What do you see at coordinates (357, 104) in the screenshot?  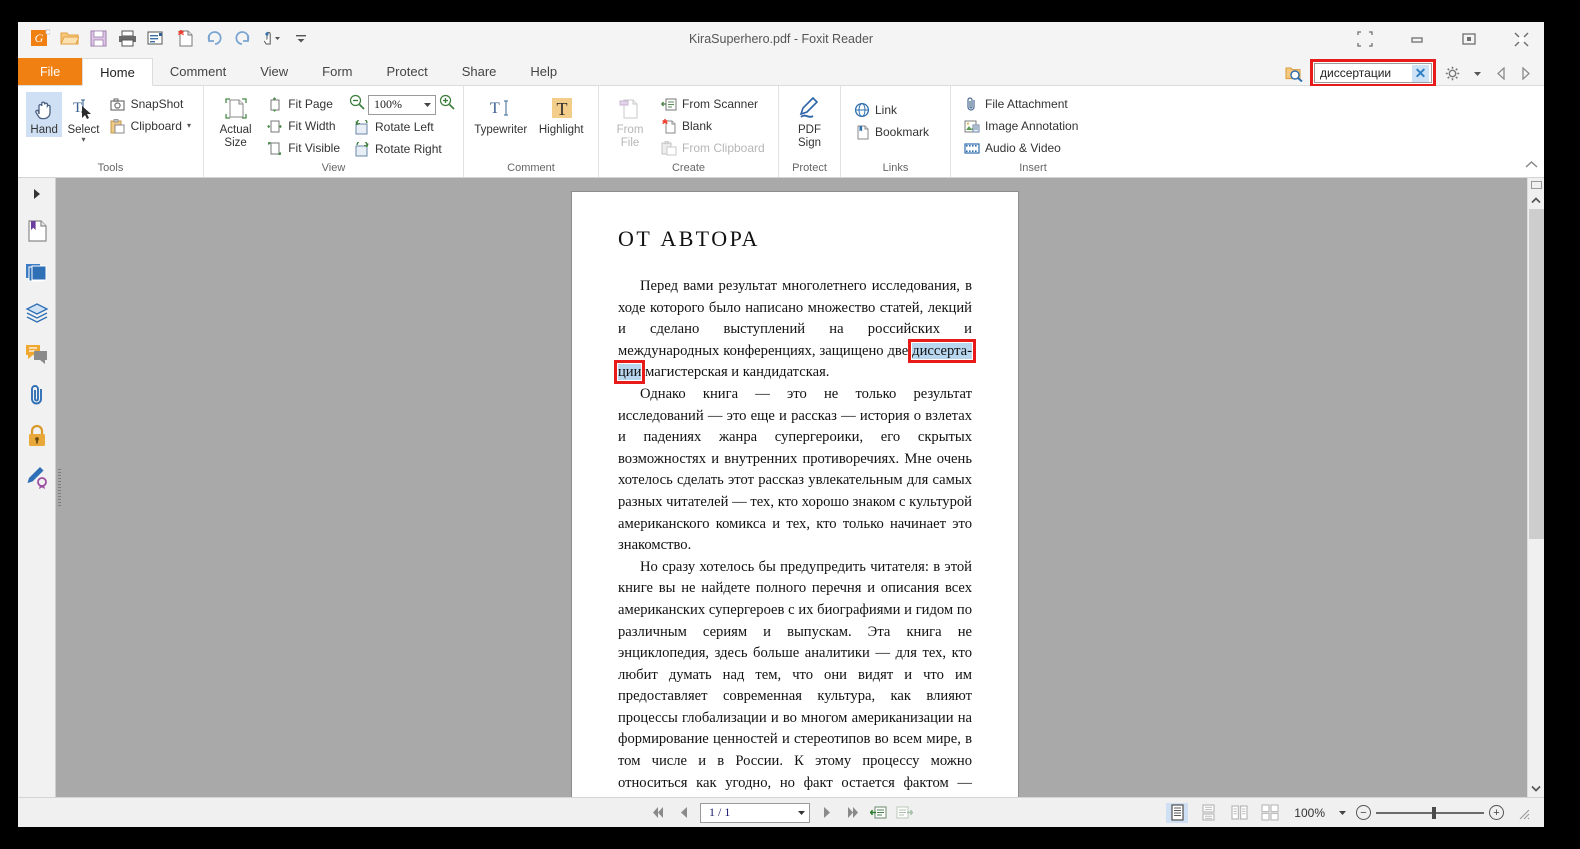 I see `zoom-out-icon` at bounding box center [357, 104].